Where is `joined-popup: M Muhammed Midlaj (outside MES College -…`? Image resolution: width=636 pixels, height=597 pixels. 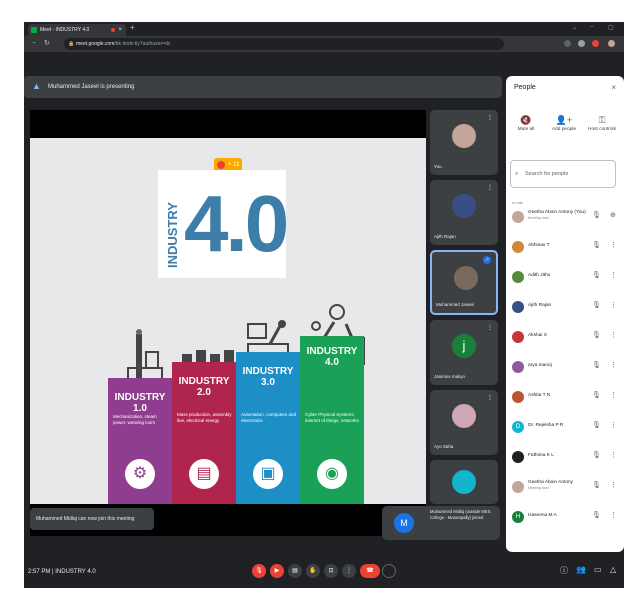
joined-popup: M Muhammed Midlaj (outside MES College -… is located at coordinates (441, 523).